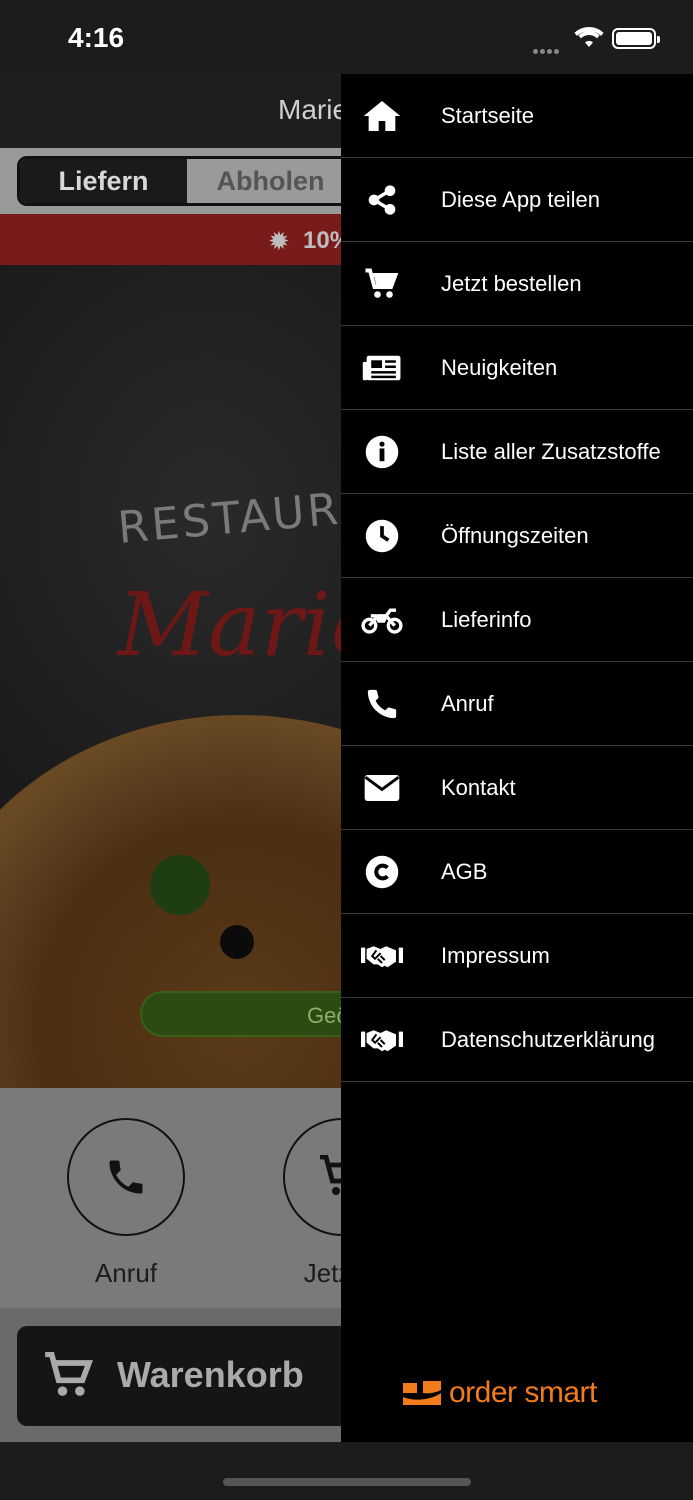 The width and height of the screenshot is (693, 1500). I want to click on order-smart-logo: order smart, so click(499, 1393).